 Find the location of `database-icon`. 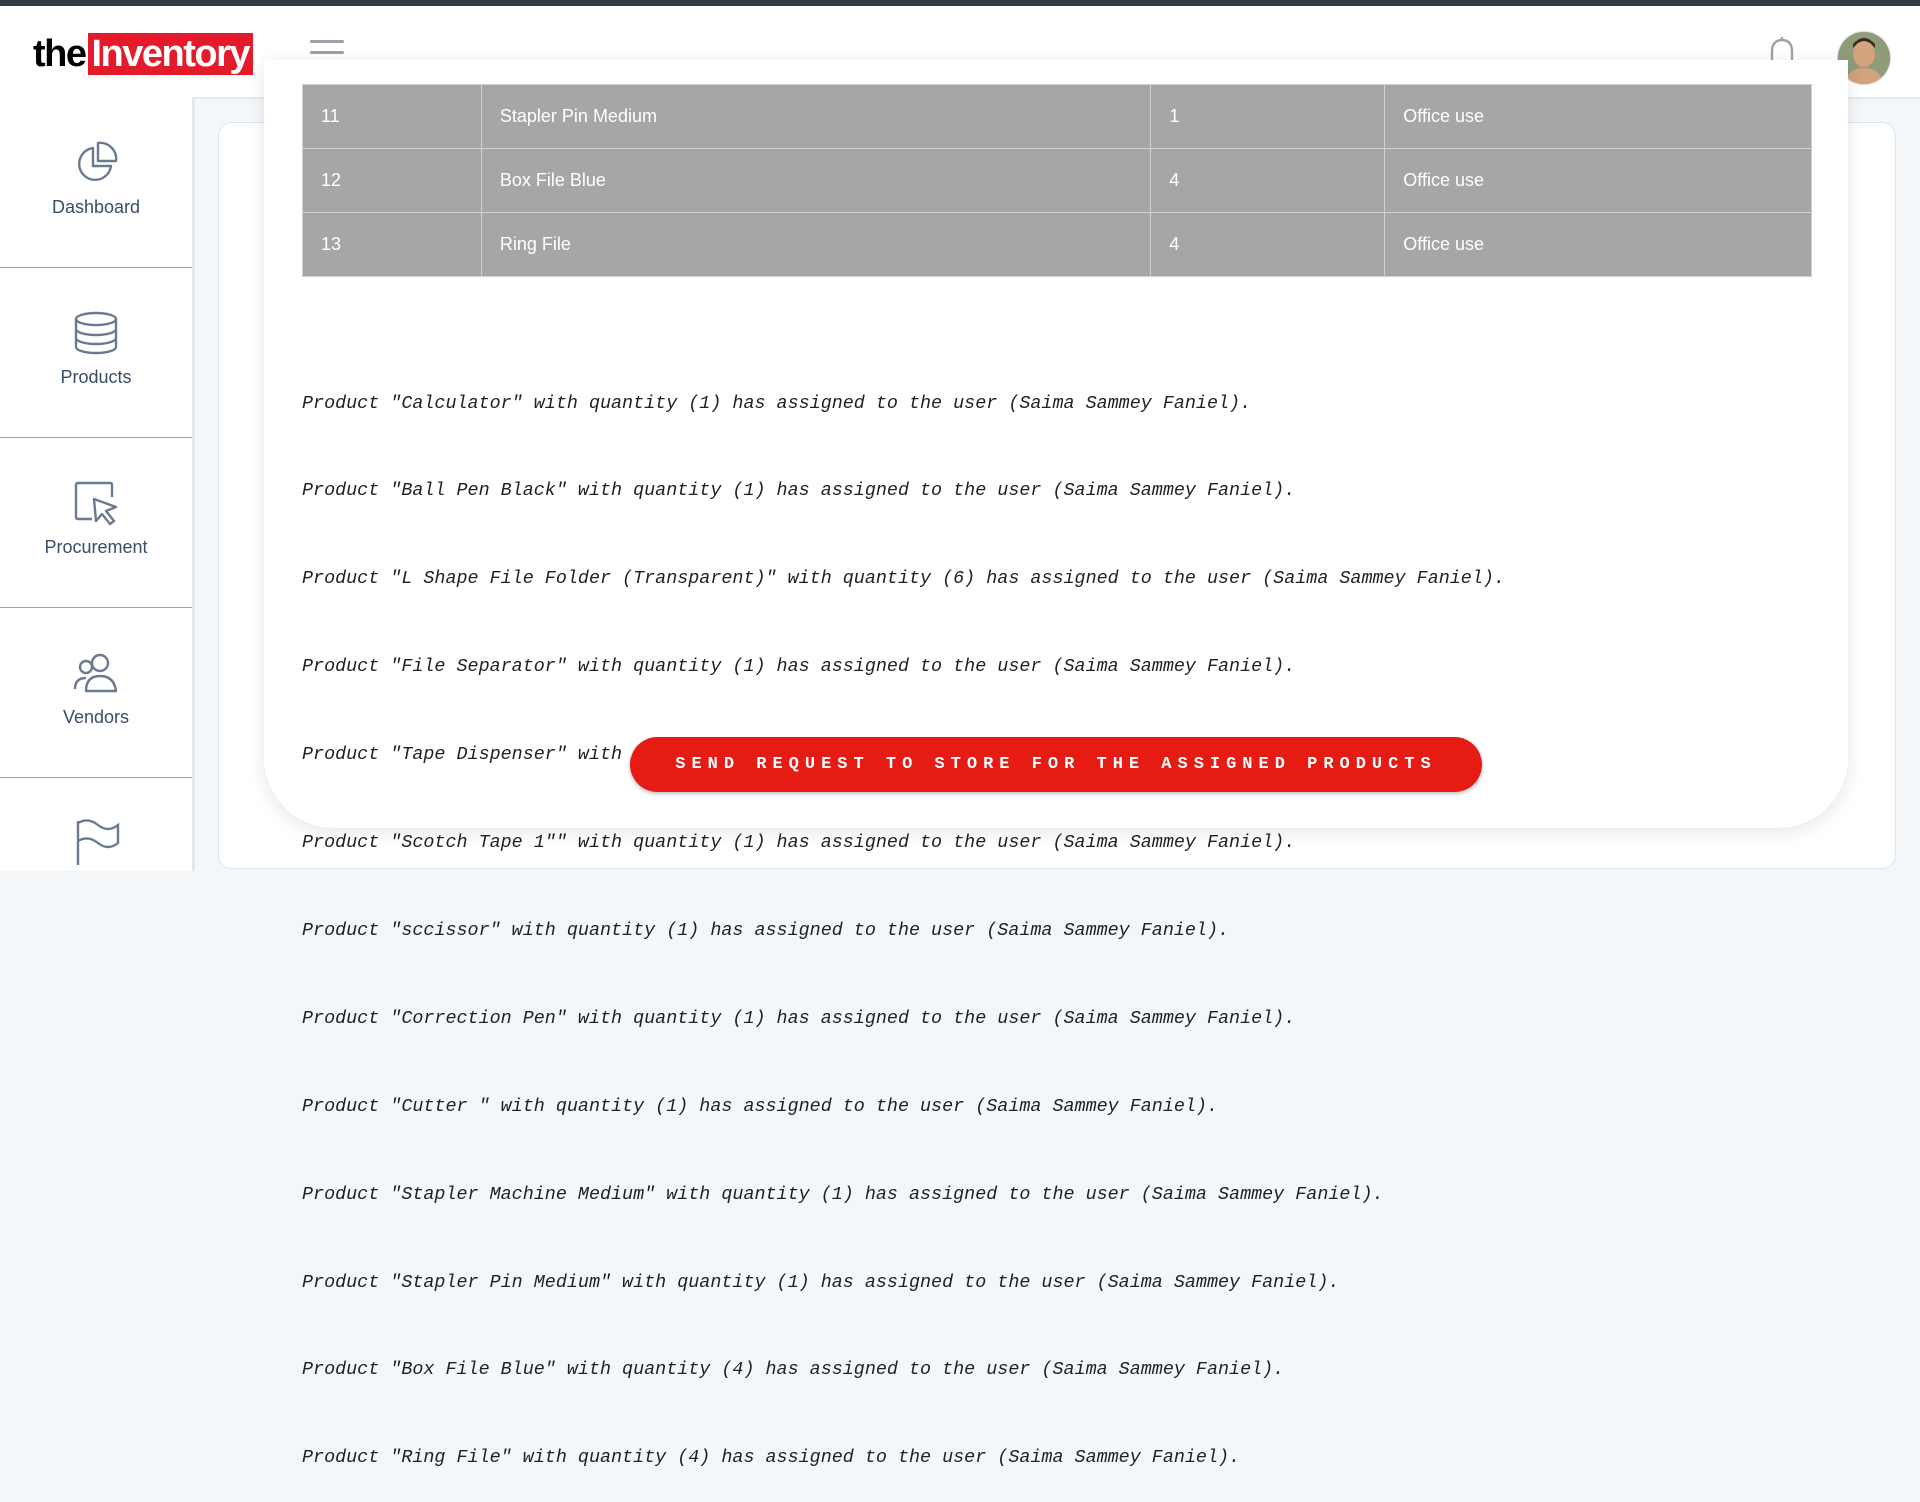

database-icon is located at coordinates (96, 333).